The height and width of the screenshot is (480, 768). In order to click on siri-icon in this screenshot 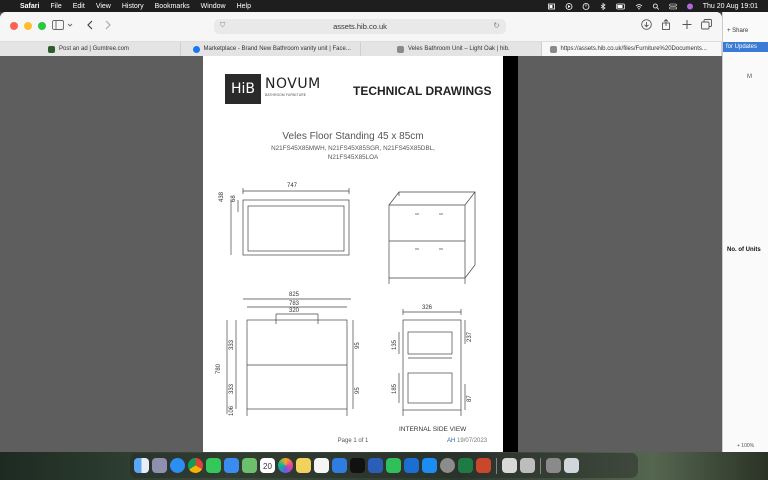, I will do `click(690, 6)`.